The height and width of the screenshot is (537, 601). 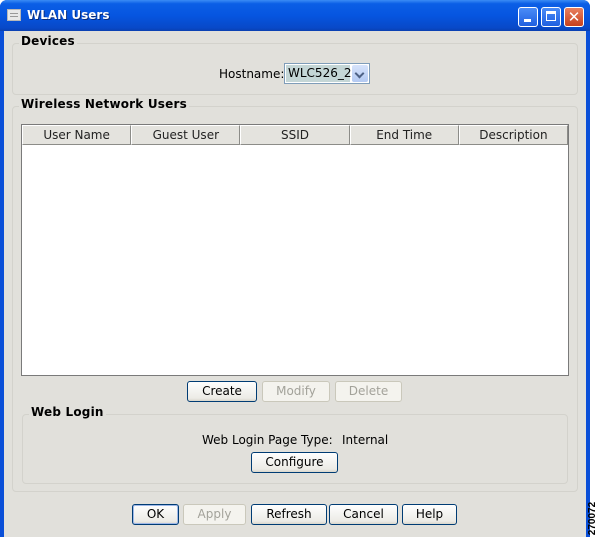 What do you see at coordinates (528, 17) in the screenshot?
I see `minimize-button` at bounding box center [528, 17].